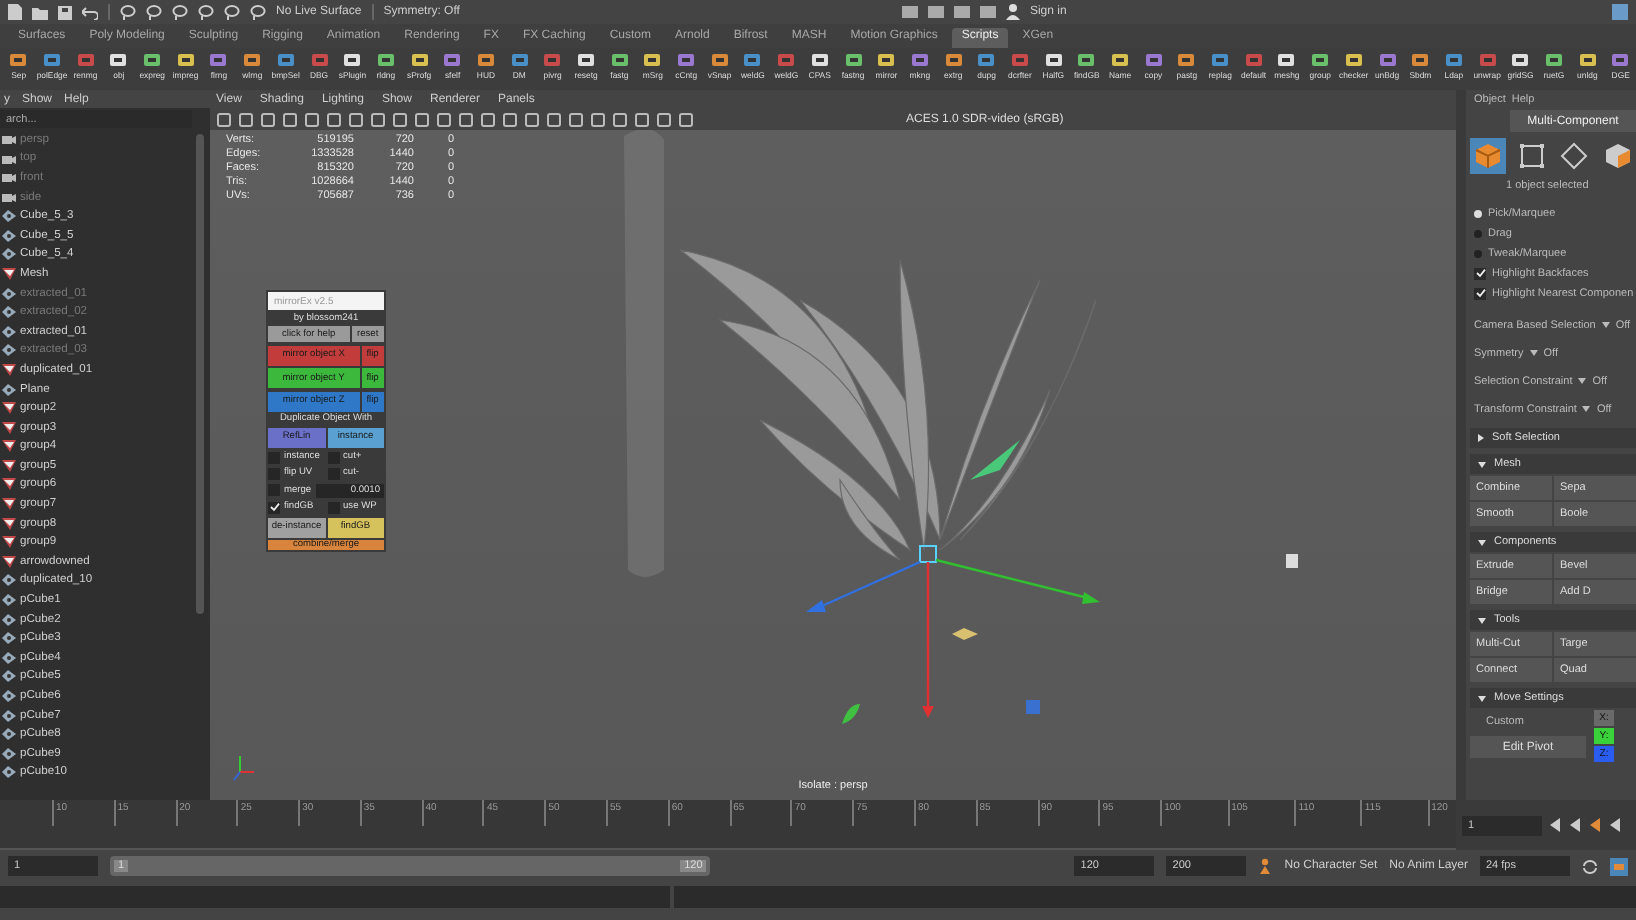  I want to click on diamond-icon, so click(1574, 156).